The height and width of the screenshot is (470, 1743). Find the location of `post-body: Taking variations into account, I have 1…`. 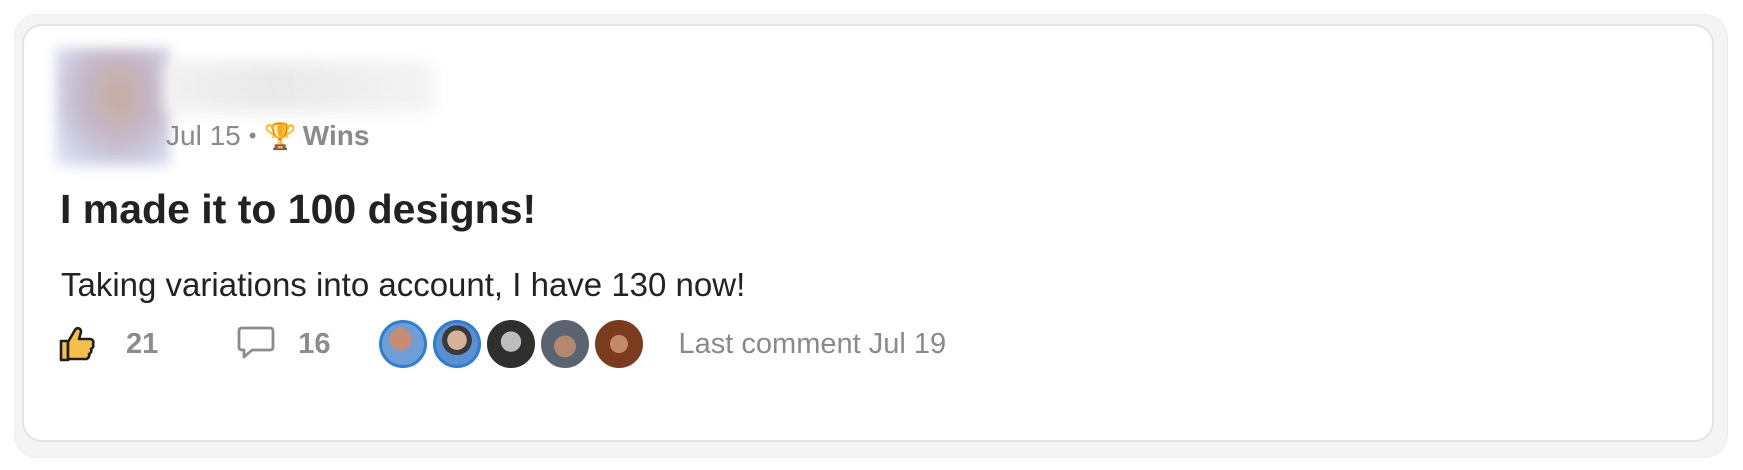

post-body: Taking variations into account, I have 1… is located at coordinates (403, 284).